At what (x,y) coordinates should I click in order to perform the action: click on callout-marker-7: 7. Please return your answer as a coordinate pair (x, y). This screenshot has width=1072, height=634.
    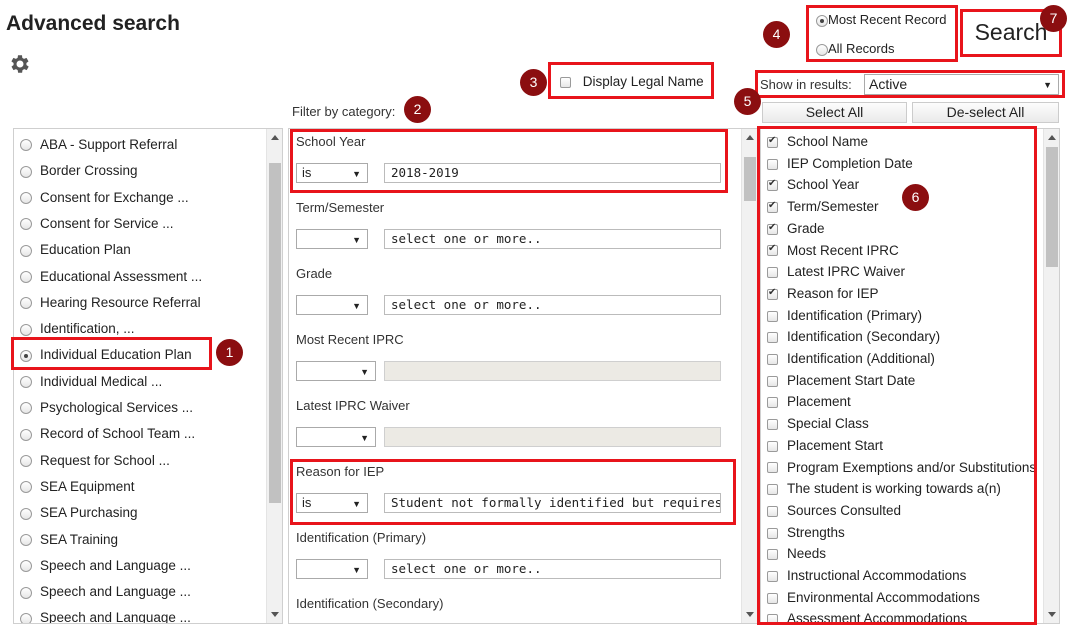
    Looking at the image, I should click on (1053, 18).